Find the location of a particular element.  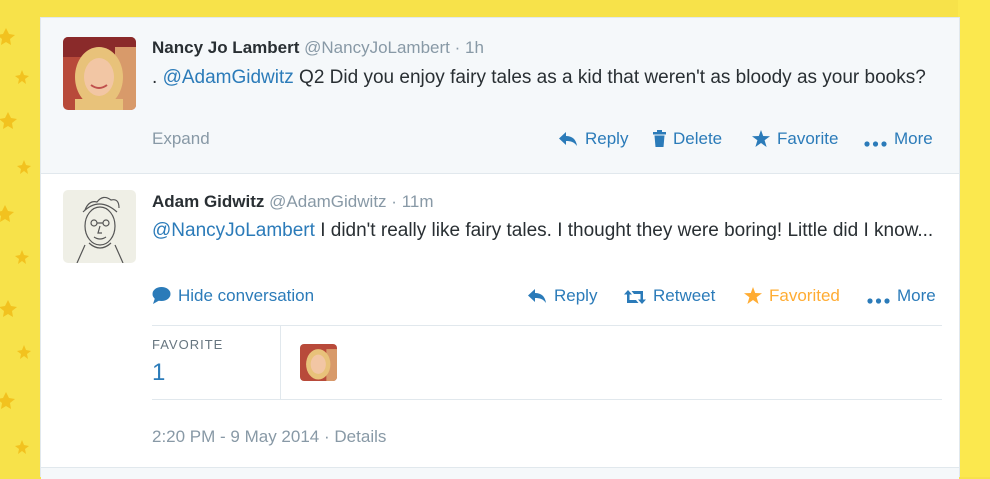

next-tweet-edge is located at coordinates (500, 473).